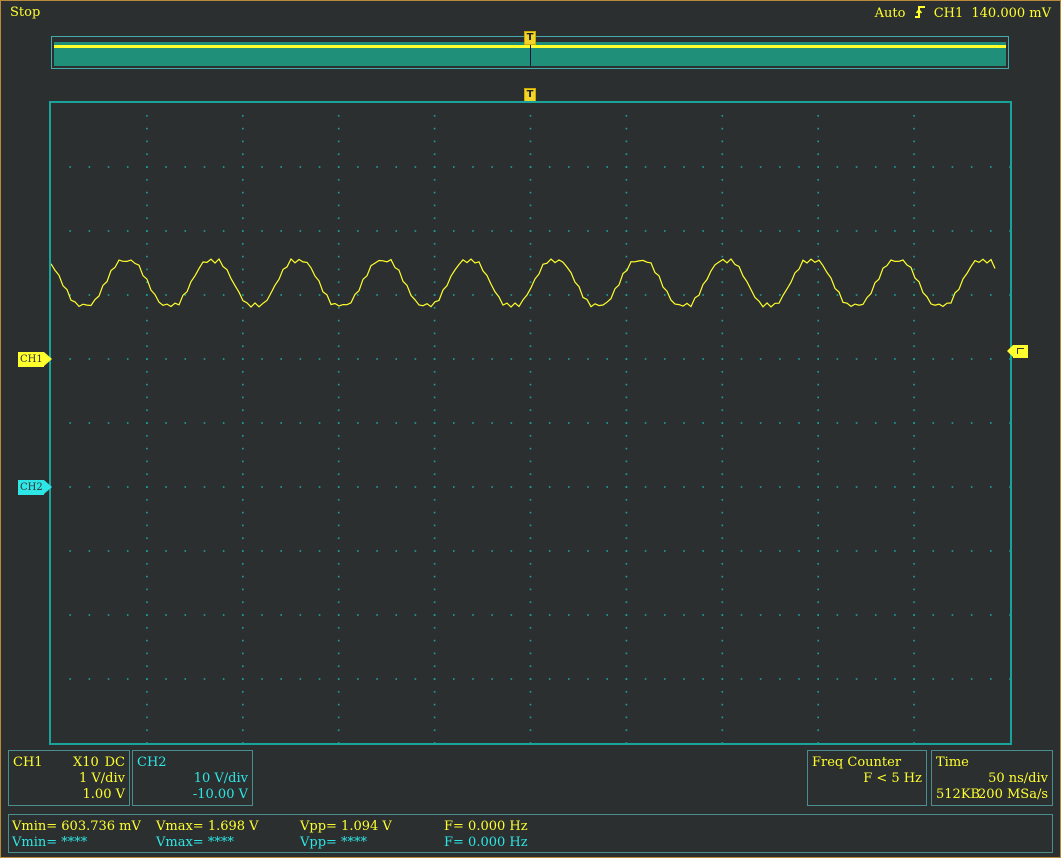 Image resolution: width=1061 pixels, height=858 pixels. I want to click on ch2-settings-panel: CH2 10 V/div -10.00 V, so click(192, 778).